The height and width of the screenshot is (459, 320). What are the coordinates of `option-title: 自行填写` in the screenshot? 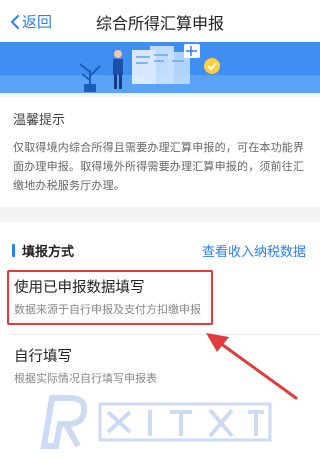 It's located at (43, 357).